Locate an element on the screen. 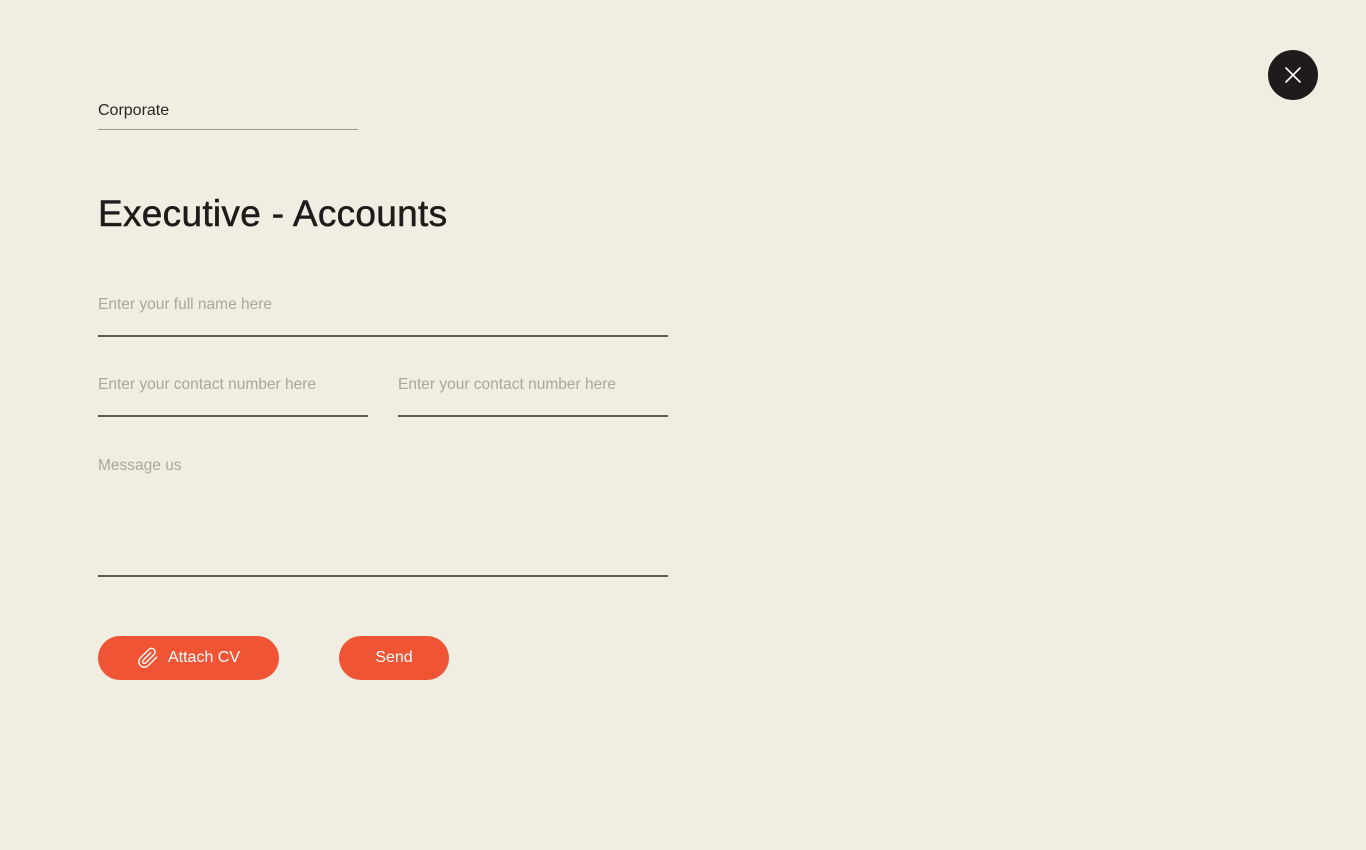 Image resolution: width=1366 pixels, height=850 pixels. send-button: Send is located at coordinates (394, 658).